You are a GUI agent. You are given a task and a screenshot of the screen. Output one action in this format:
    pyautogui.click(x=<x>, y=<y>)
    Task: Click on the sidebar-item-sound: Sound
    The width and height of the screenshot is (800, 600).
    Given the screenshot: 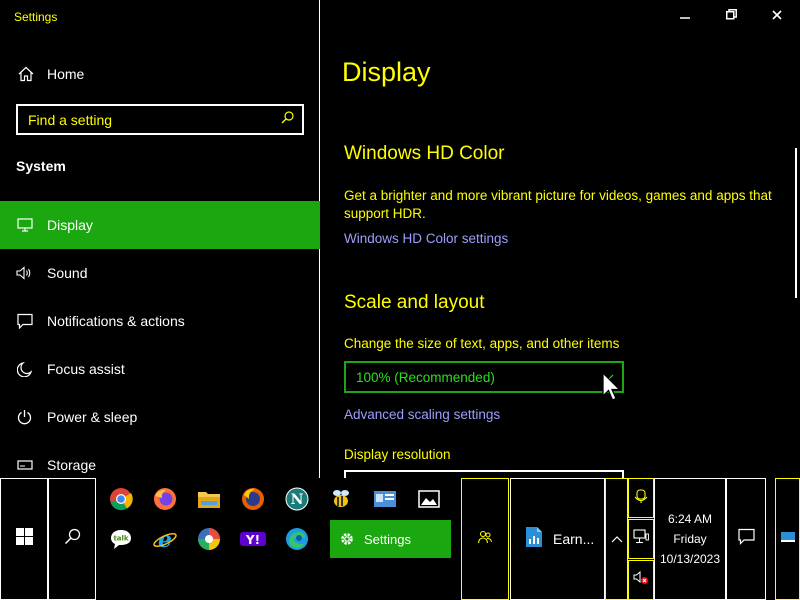 What is the action you would take?
    pyautogui.click(x=160, y=273)
    